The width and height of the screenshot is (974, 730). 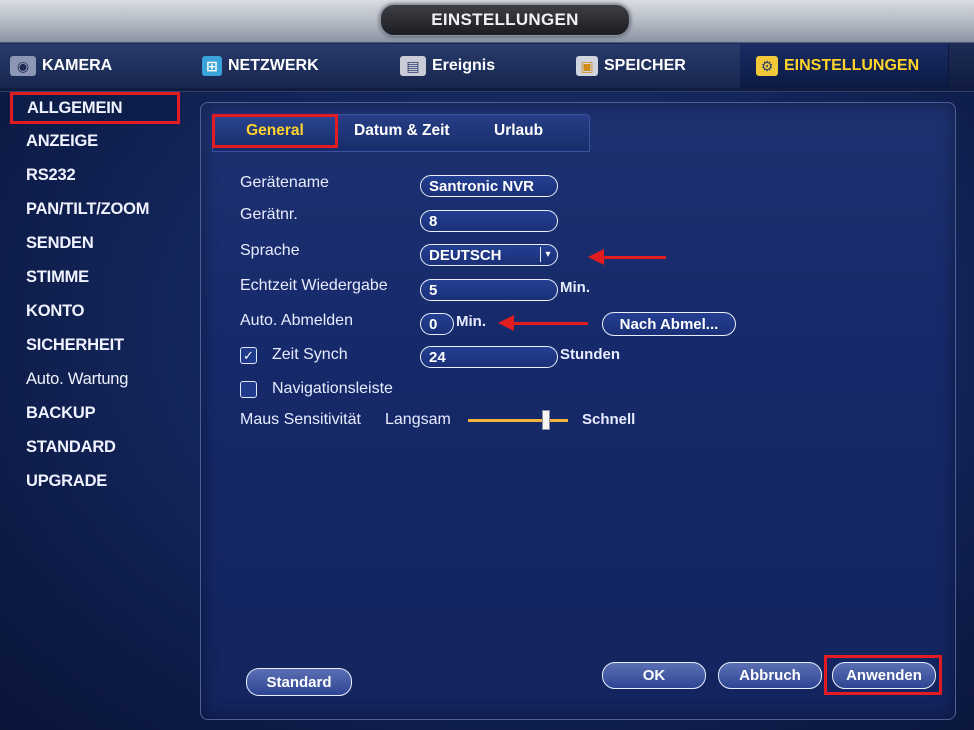 What do you see at coordinates (627, 257) in the screenshot?
I see `annotation-arrow-language` at bounding box center [627, 257].